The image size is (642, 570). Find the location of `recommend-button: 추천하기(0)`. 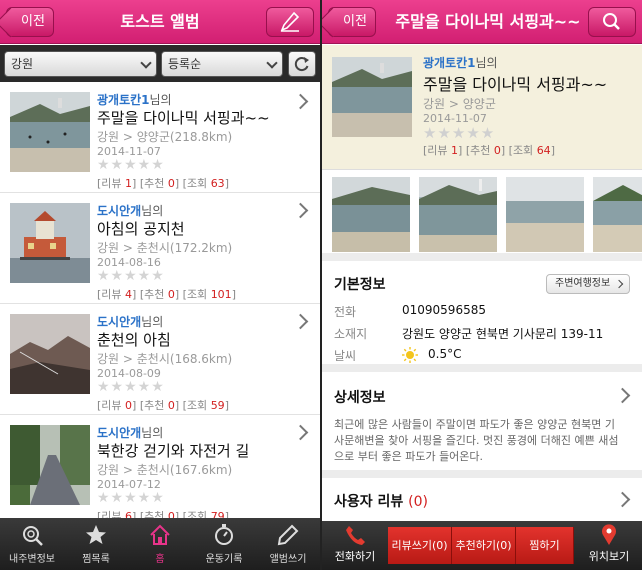

recommend-button: 추천하기(0) is located at coordinates (484, 545).